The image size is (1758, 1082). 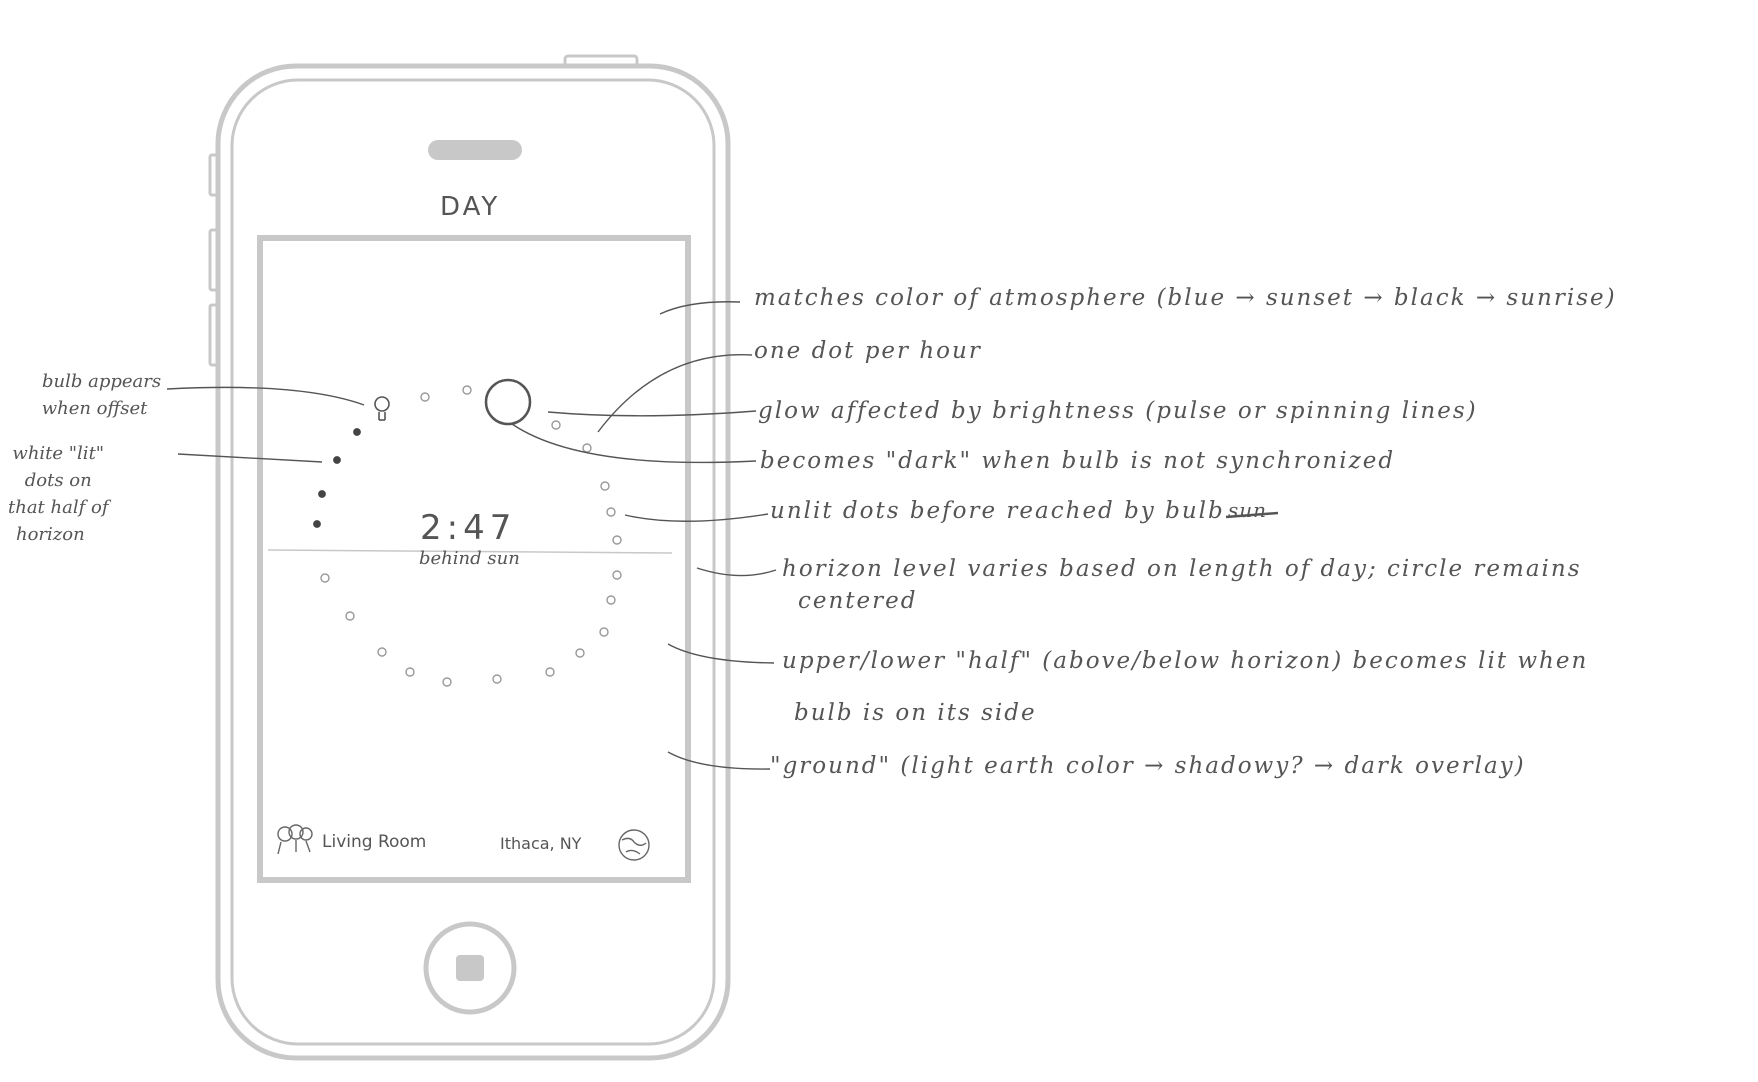 What do you see at coordinates (868, 351) in the screenshot?
I see `annotation-dot-per-hour: one dot per hour` at bounding box center [868, 351].